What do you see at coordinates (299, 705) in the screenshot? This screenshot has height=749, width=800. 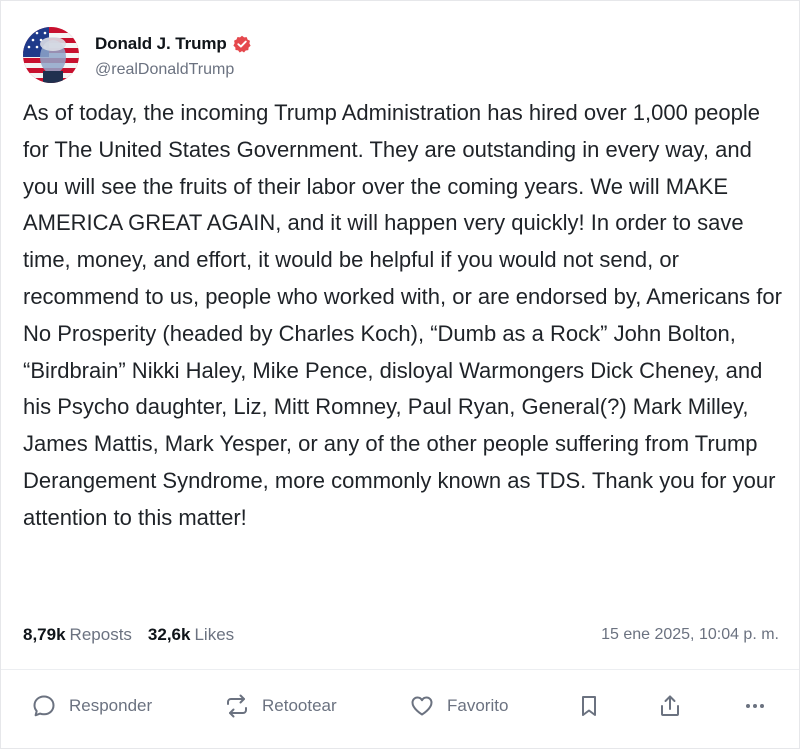 I see `retruth-label: Retootear` at bounding box center [299, 705].